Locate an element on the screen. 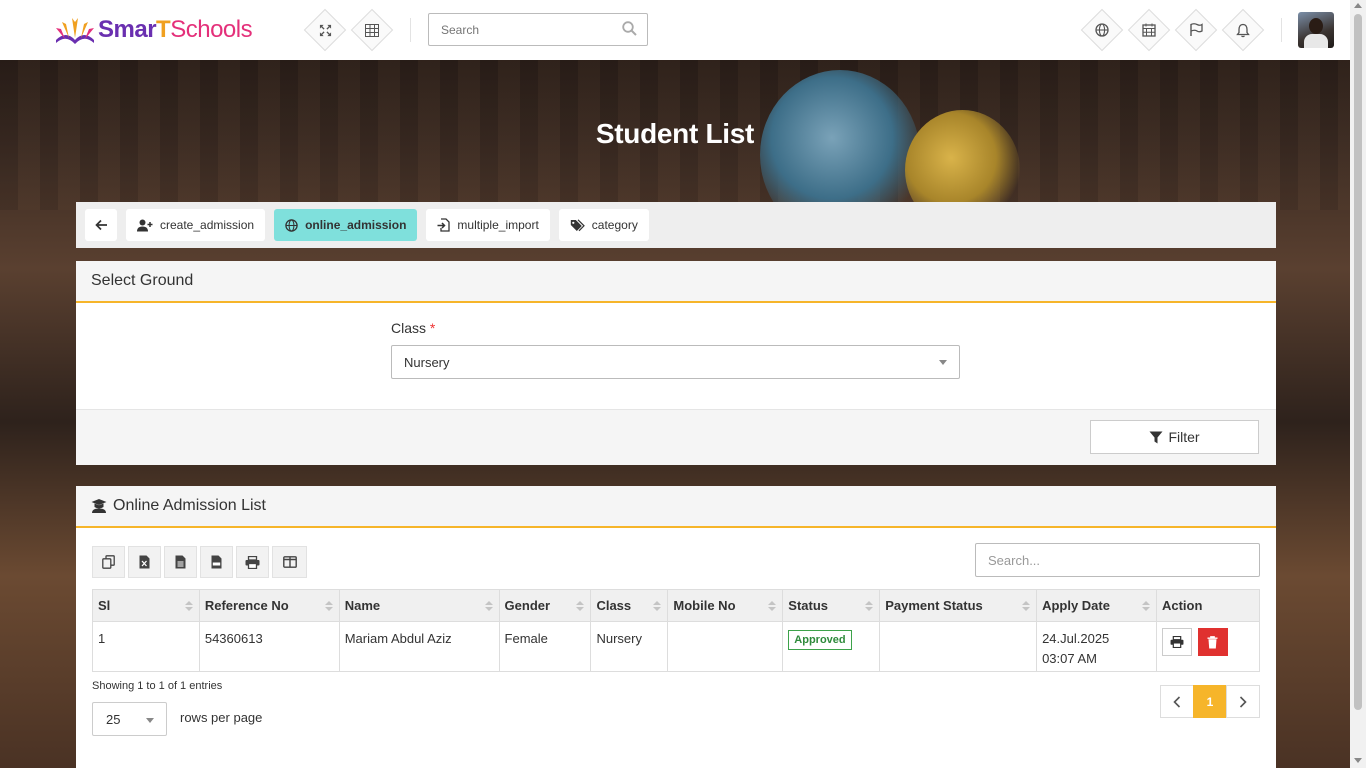  page-button-current: 1 is located at coordinates (1210, 701).